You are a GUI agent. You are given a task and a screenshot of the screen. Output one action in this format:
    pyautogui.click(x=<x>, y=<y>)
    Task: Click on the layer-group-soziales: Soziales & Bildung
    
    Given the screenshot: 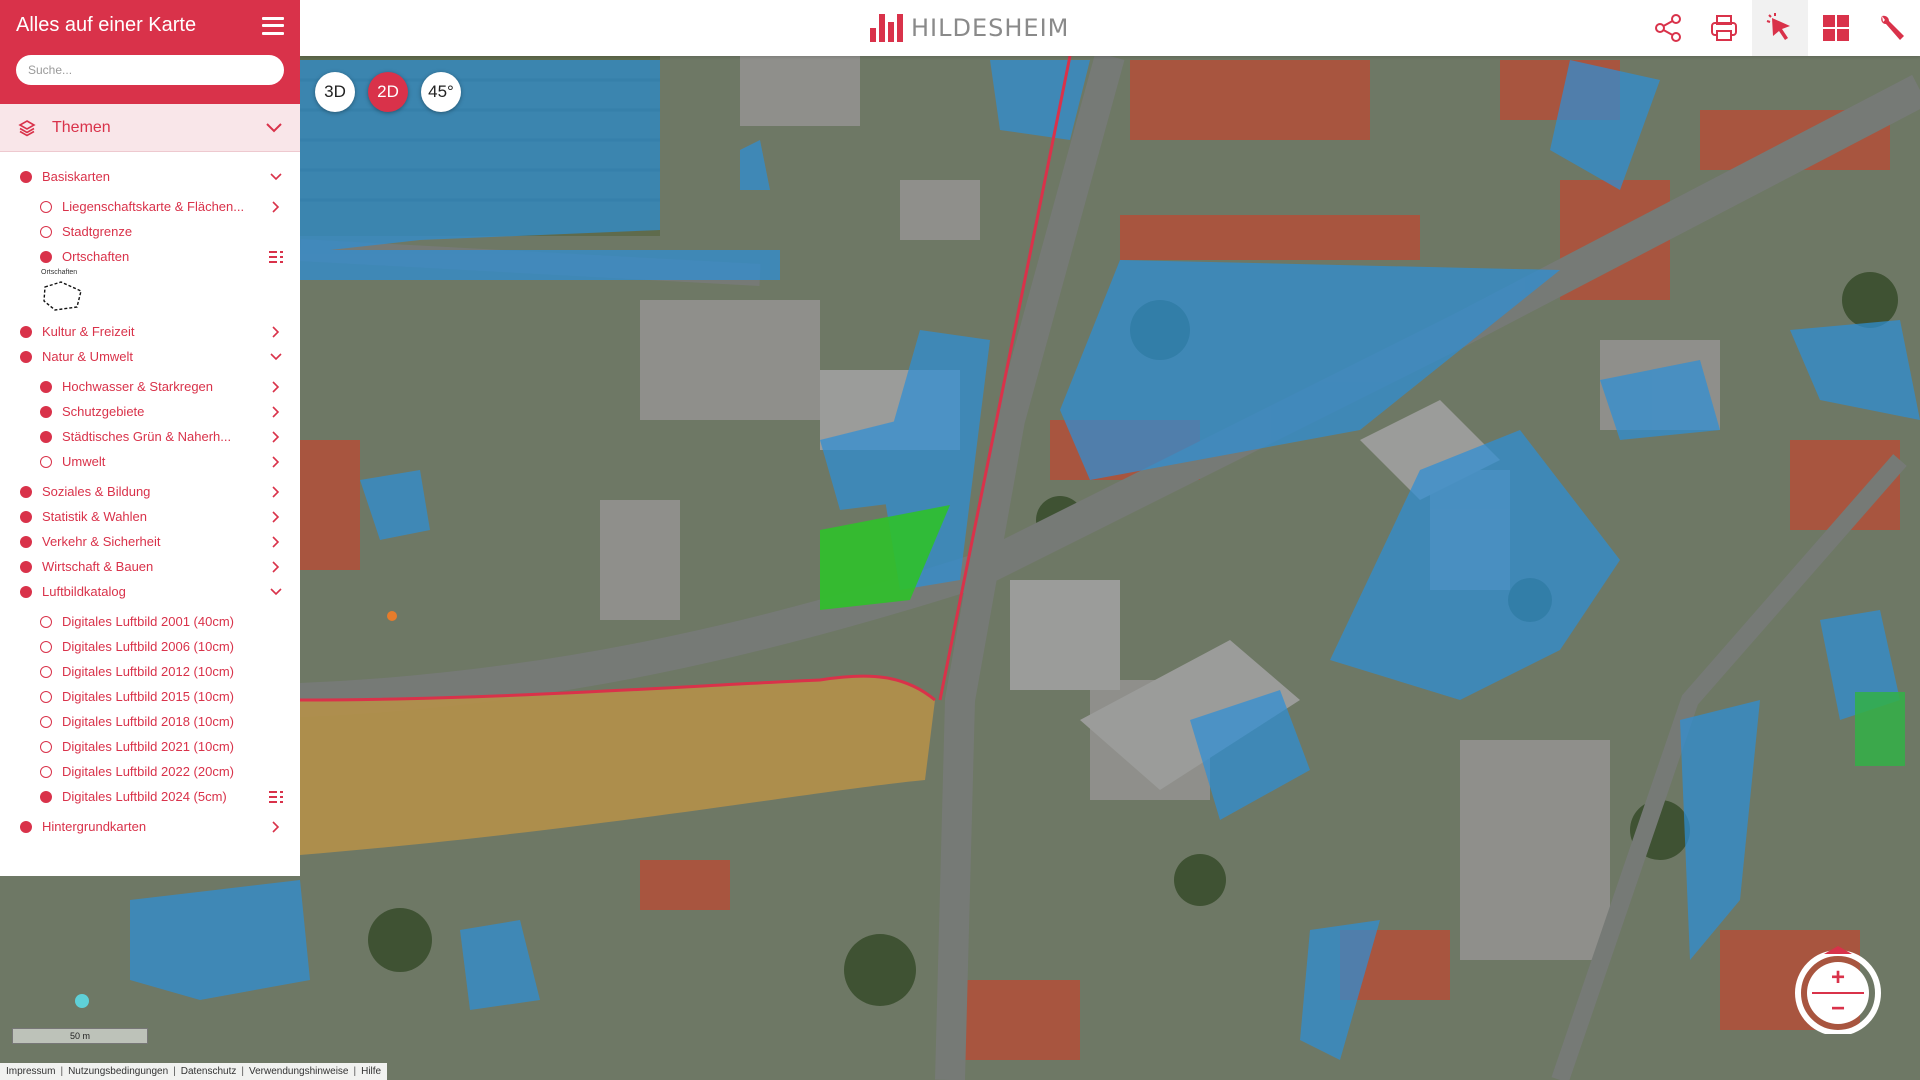 What is the action you would take?
    pyautogui.click(x=150, y=491)
    